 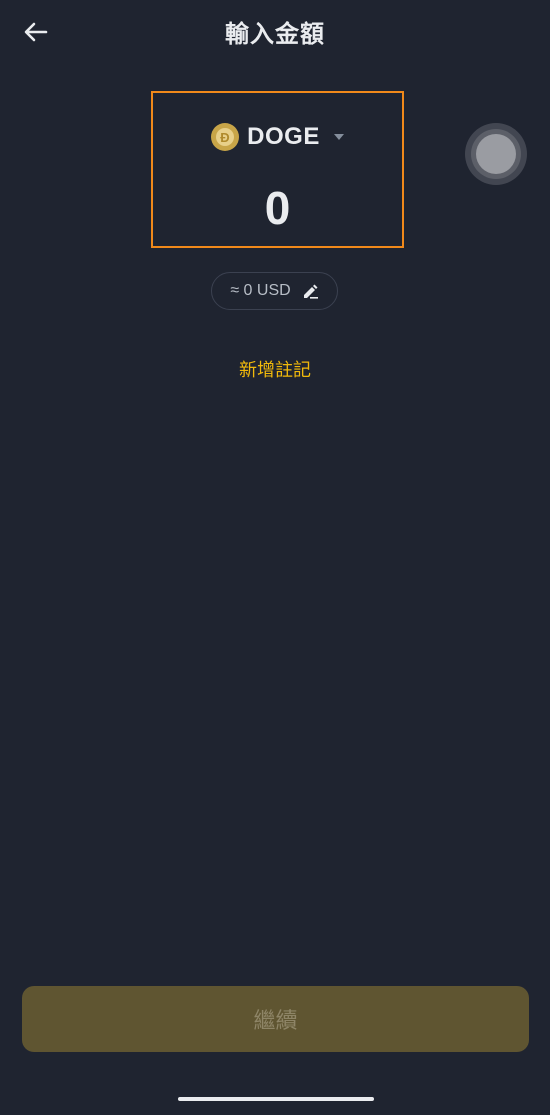 I want to click on pencil-edit-icon, so click(x=310, y=291).